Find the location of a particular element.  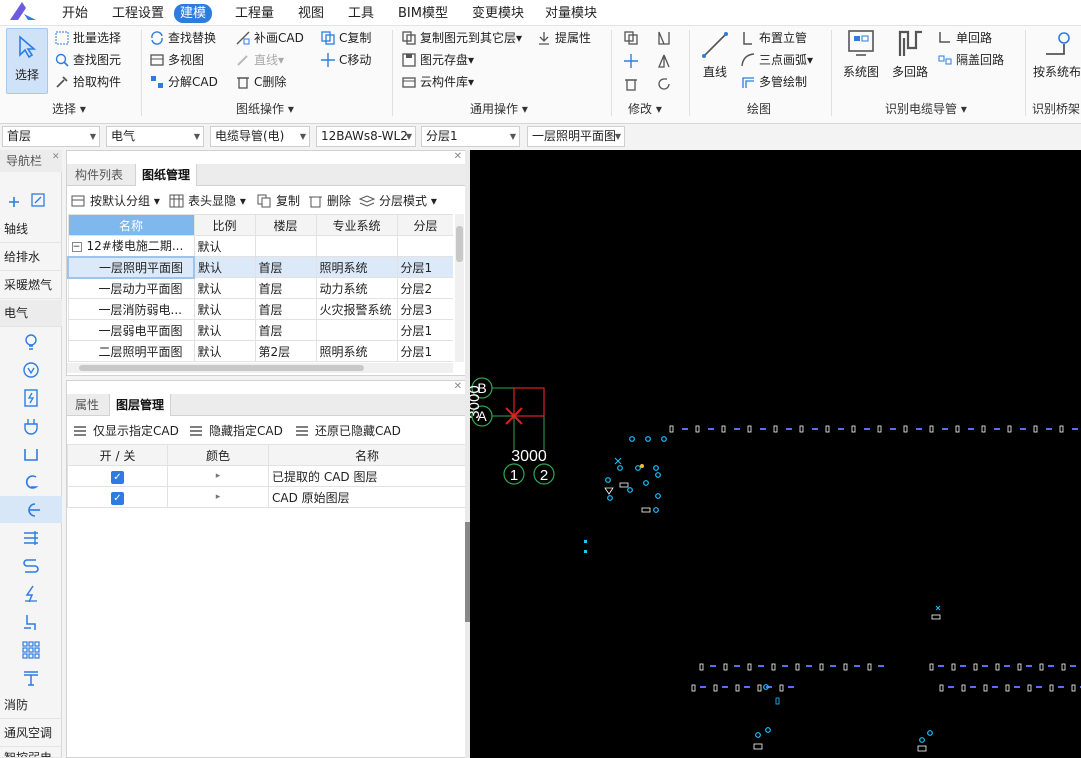

table-row: ✓ ▸ CAD 原始图层 is located at coordinates (266, 497).